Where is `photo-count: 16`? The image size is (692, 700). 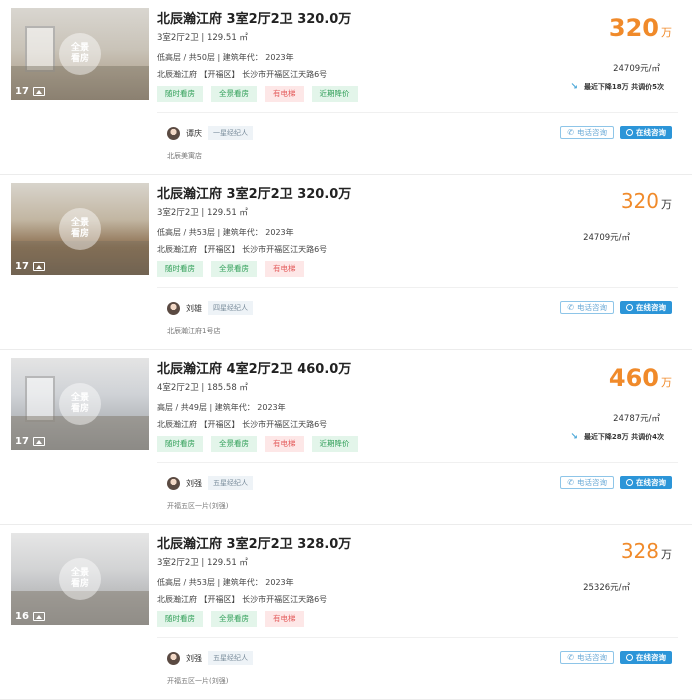 photo-count: 16 is located at coordinates (22, 616).